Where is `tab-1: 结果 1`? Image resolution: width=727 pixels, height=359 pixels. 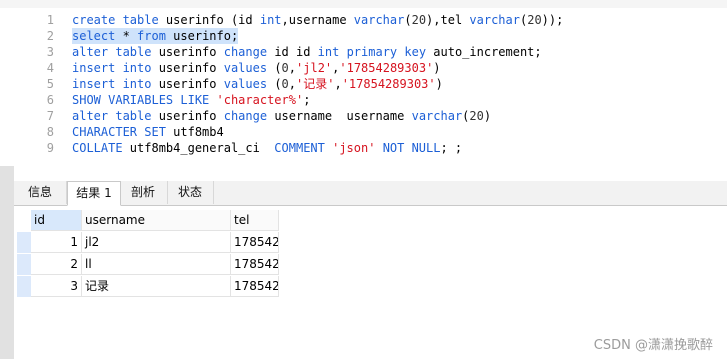
tab-1: 结果 1 is located at coordinates (94, 193).